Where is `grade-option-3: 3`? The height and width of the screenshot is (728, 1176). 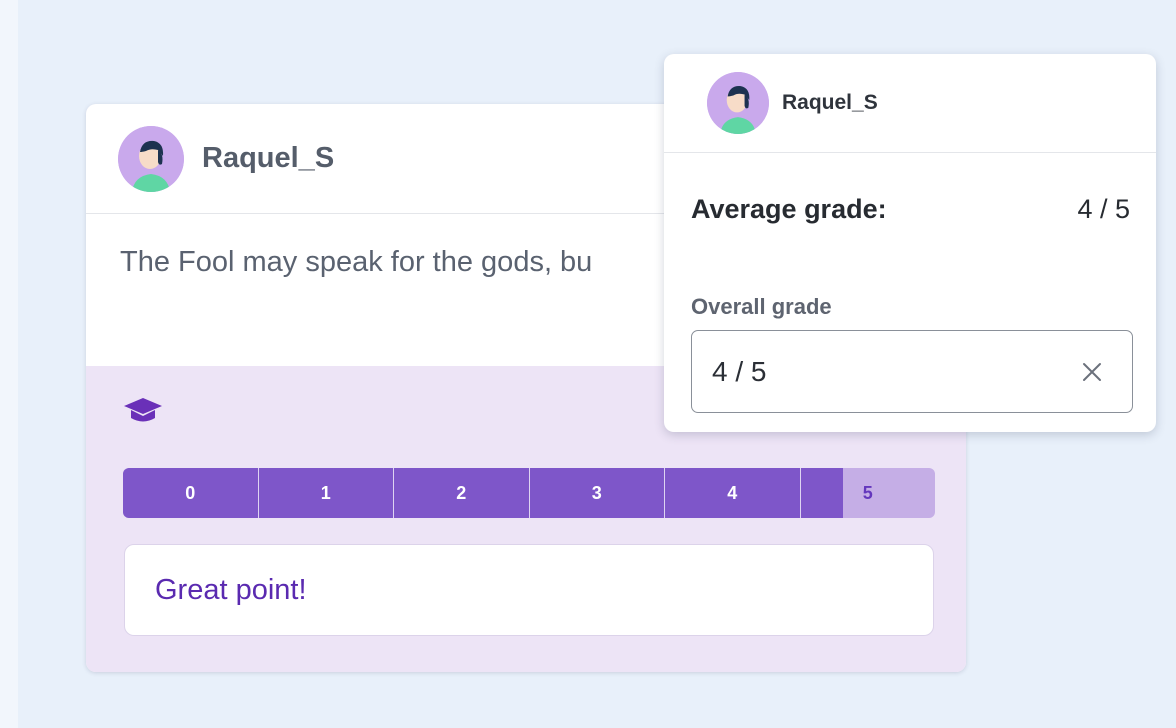 grade-option-3: 3 is located at coordinates (596, 493).